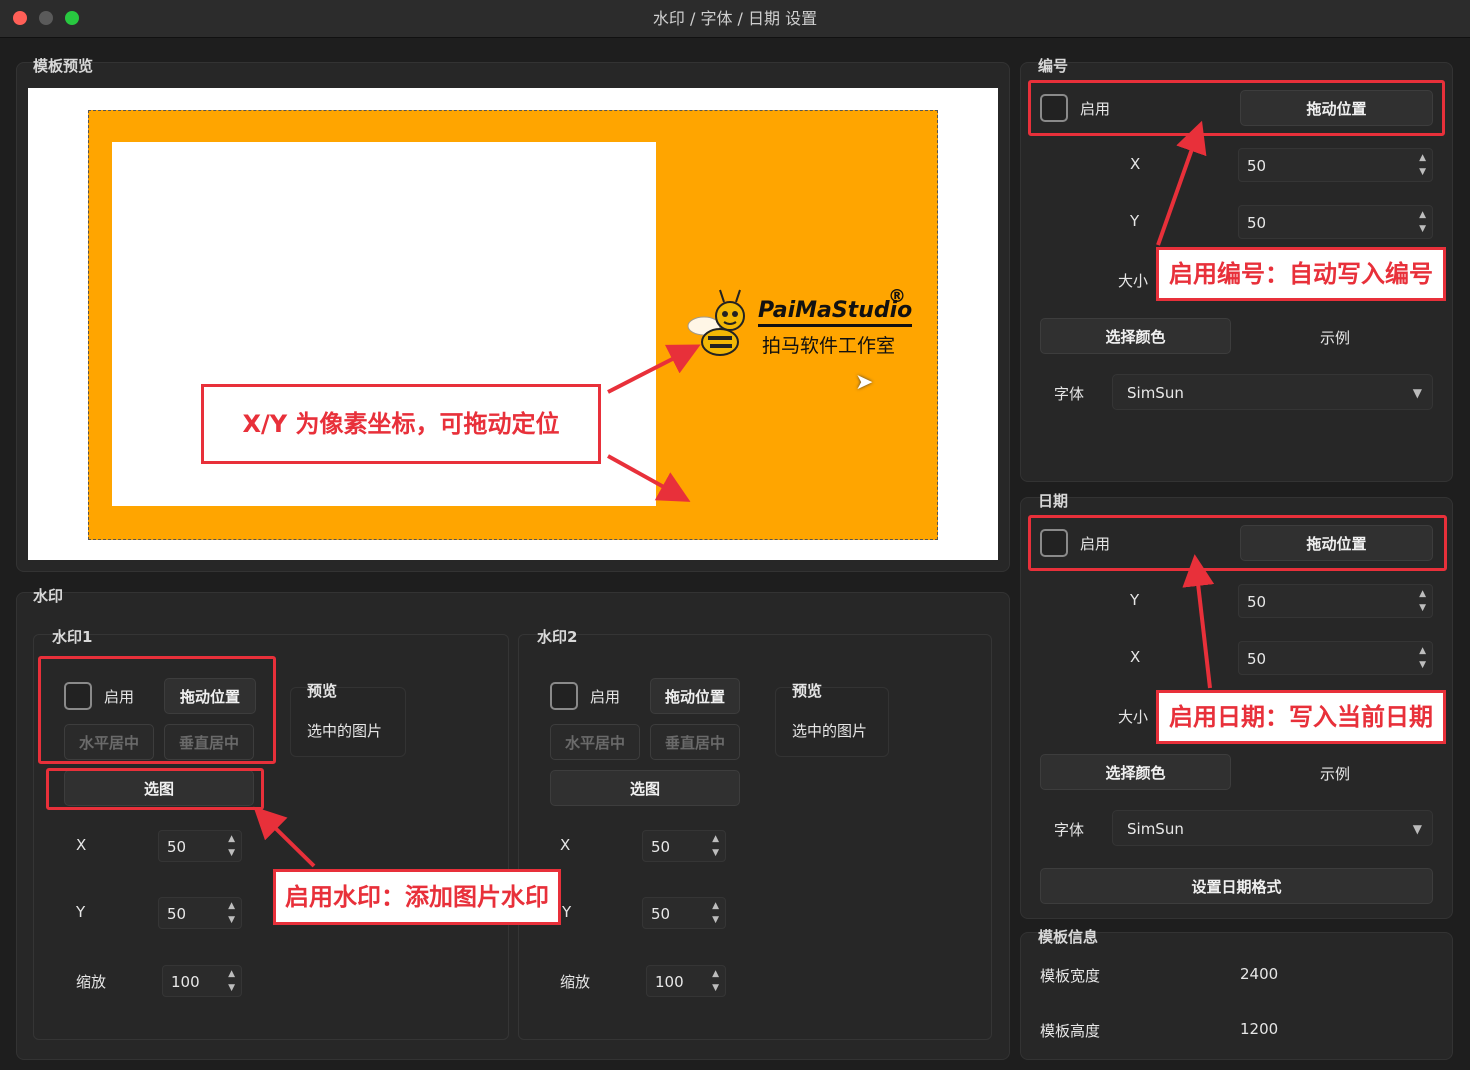 This screenshot has height=1070, width=1470. What do you see at coordinates (695, 696) in the screenshot?
I see `watermark2-drag-button: 拖动位置` at bounding box center [695, 696].